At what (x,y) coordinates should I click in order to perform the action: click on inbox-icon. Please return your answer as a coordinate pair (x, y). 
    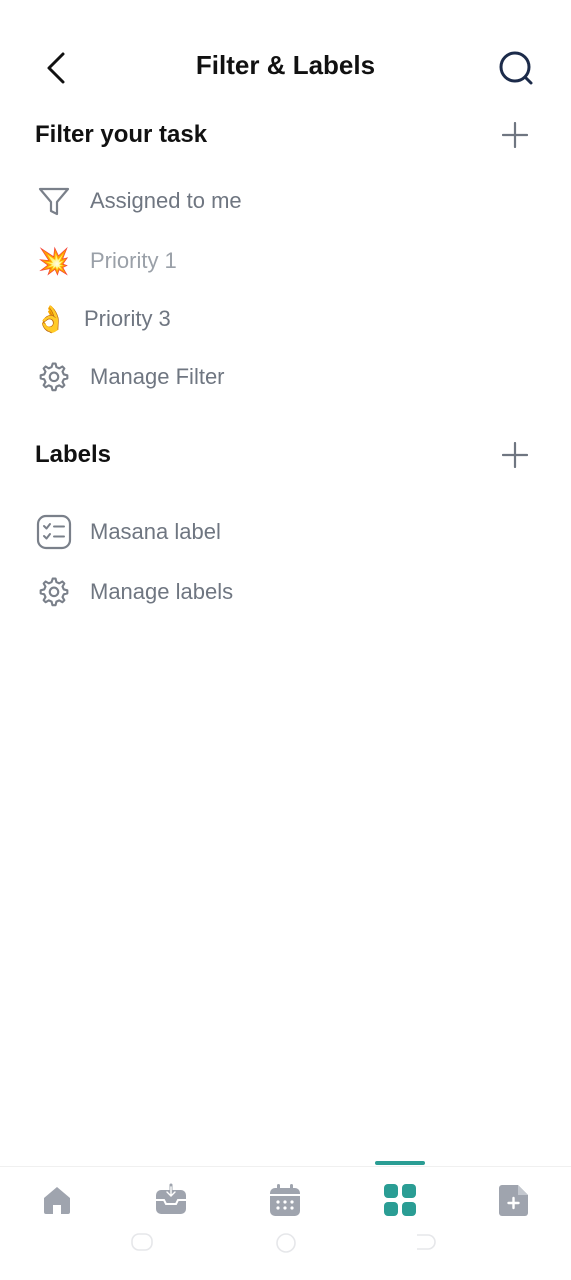
    Looking at the image, I should click on (171, 1198).